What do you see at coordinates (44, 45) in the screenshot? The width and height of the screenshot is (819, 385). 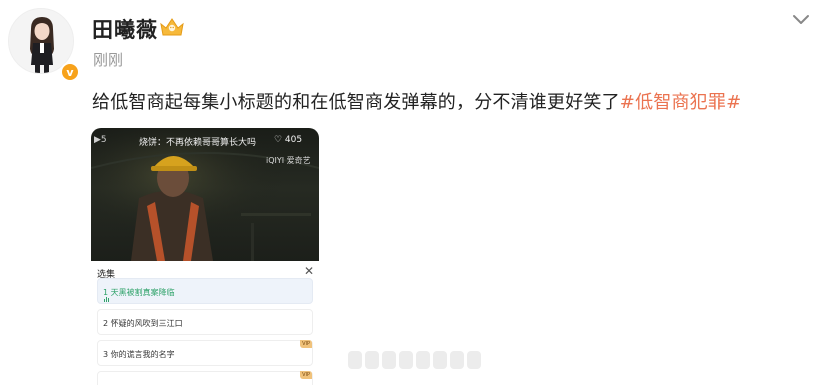 I see `author-avatar-container: v` at bounding box center [44, 45].